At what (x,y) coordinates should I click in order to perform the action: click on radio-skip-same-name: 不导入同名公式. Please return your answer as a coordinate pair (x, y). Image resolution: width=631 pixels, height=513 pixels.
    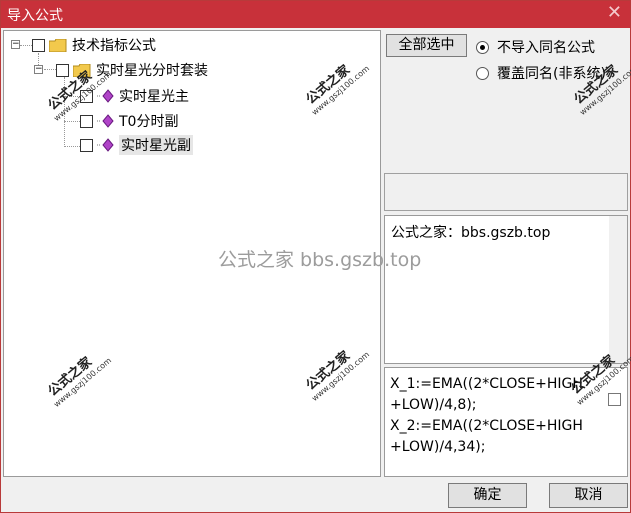
    Looking at the image, I should click on (535, 47).